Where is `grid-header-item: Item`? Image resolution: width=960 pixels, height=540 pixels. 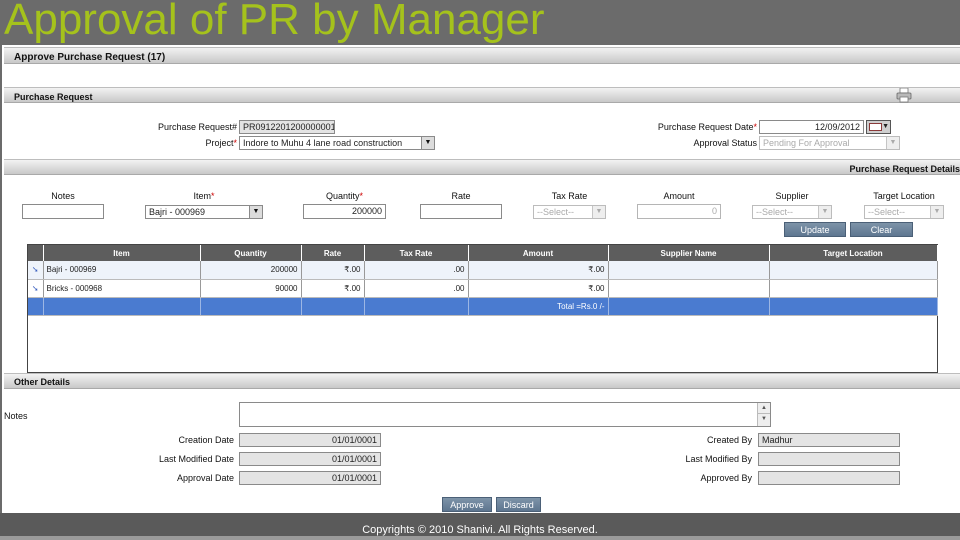
grid-header-item: Item is located at coordinates (122, 253).